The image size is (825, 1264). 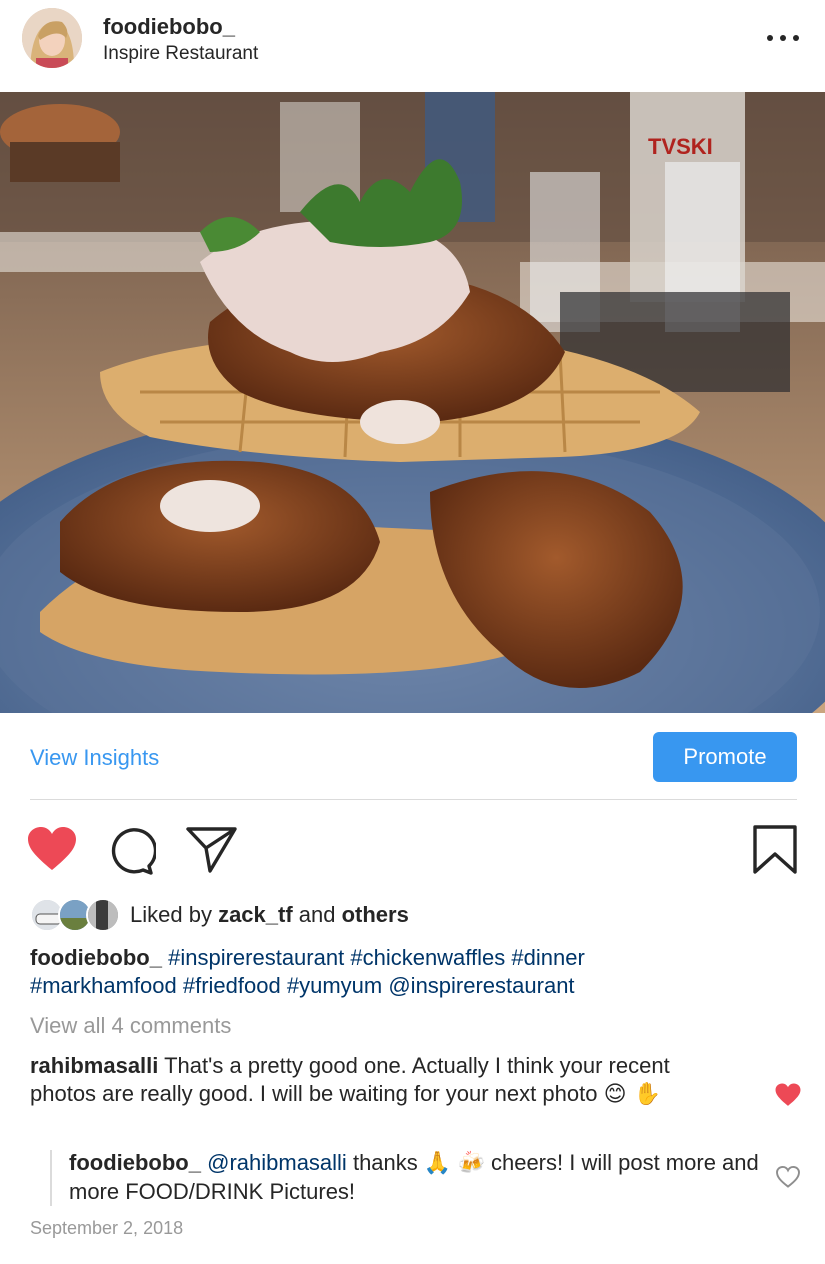 What do you see at coordinates (96, 957) in the screenshot?
I see `caption-username: foodiebobo_` at bounding box center [96, 957].